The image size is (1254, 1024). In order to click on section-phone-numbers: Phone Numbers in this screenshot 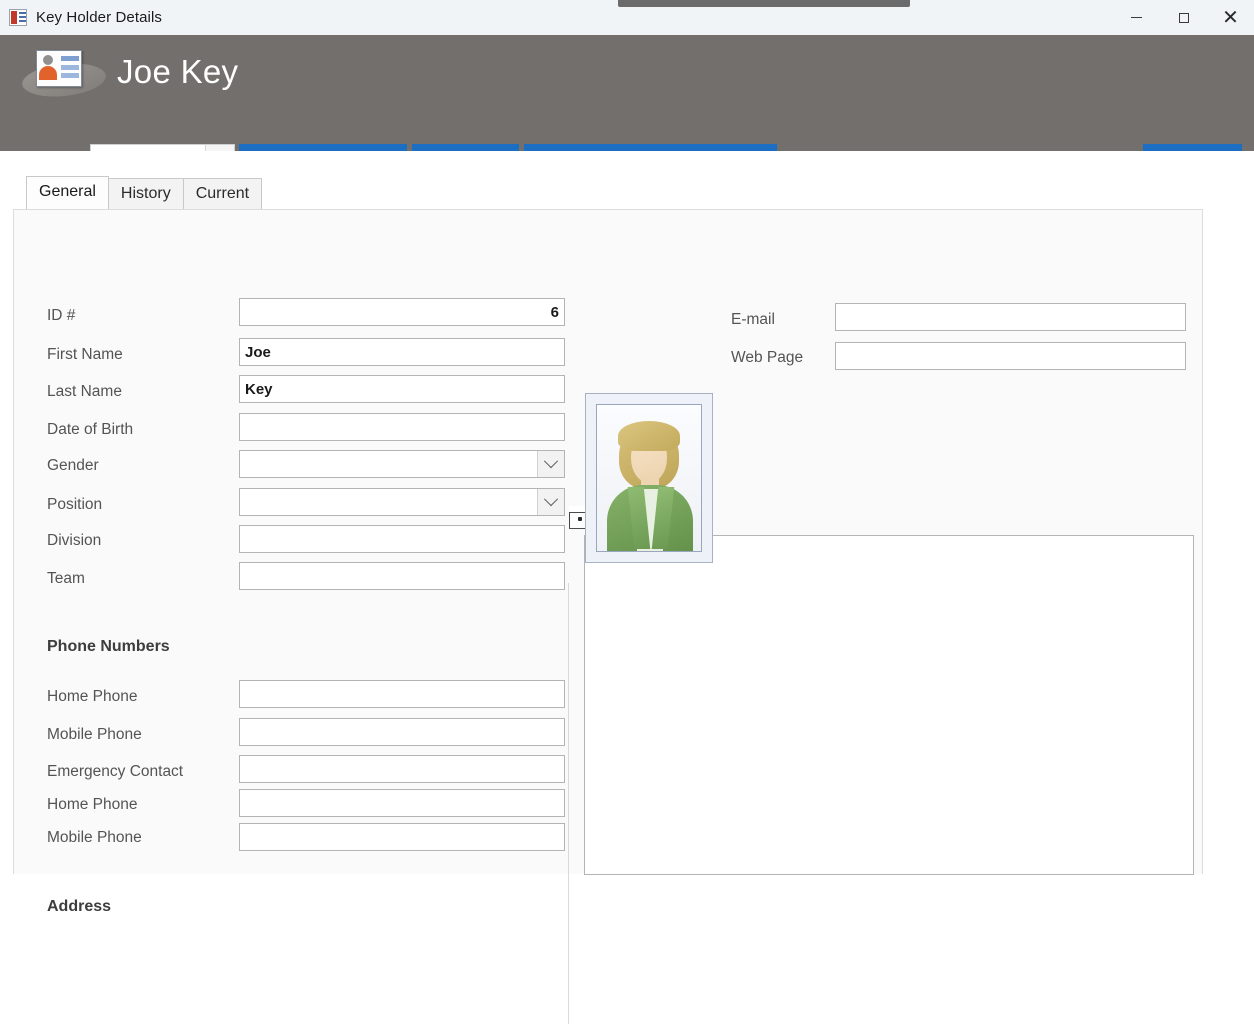, I will do `click(108, 646)`.